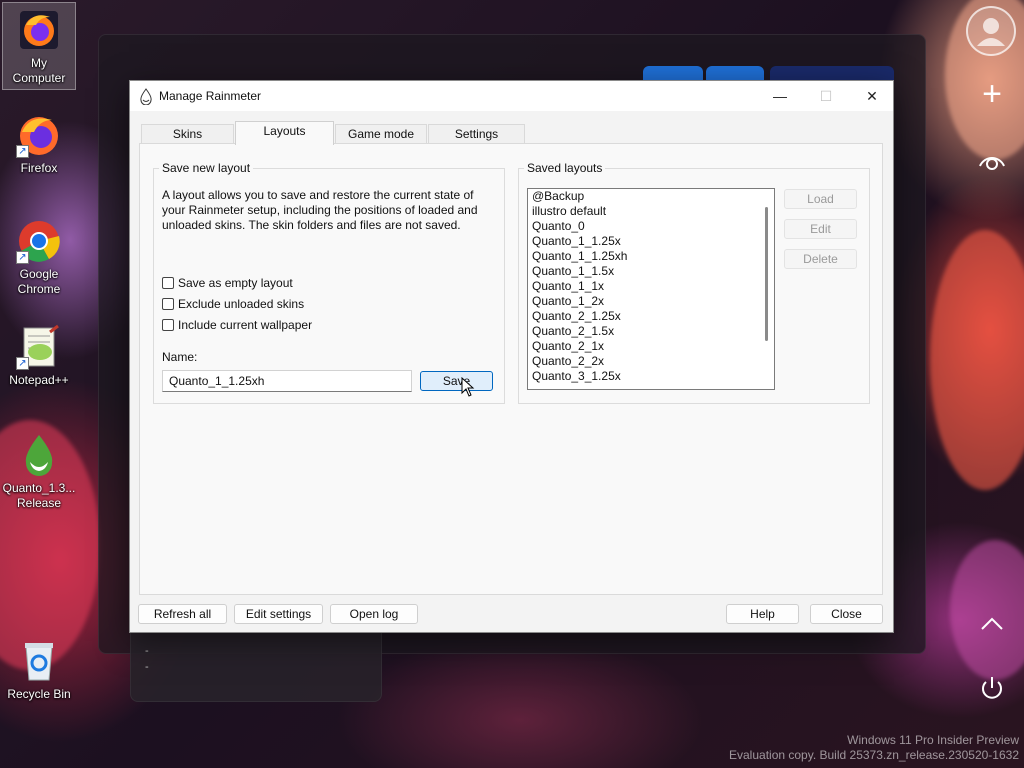 The image size is (1024, 768). I want to click on maximize-button: ☐, so click(826, 96).